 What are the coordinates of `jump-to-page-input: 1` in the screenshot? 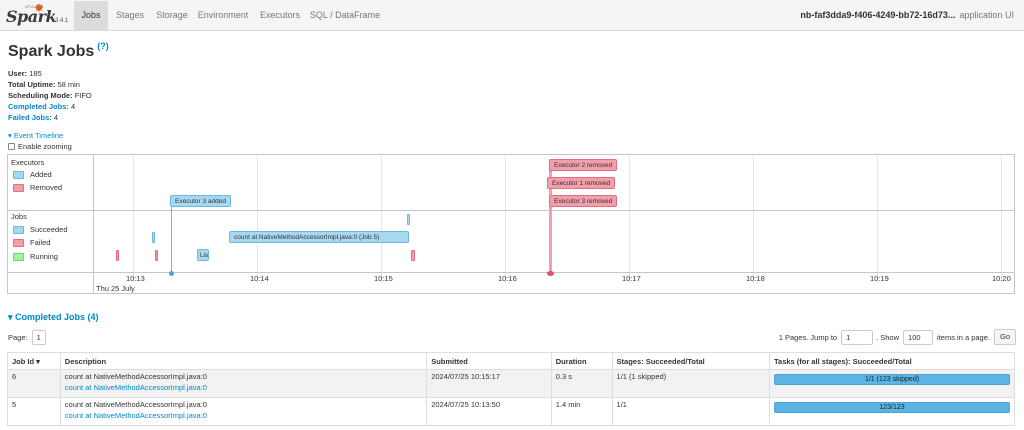 It's located at (857, 337).